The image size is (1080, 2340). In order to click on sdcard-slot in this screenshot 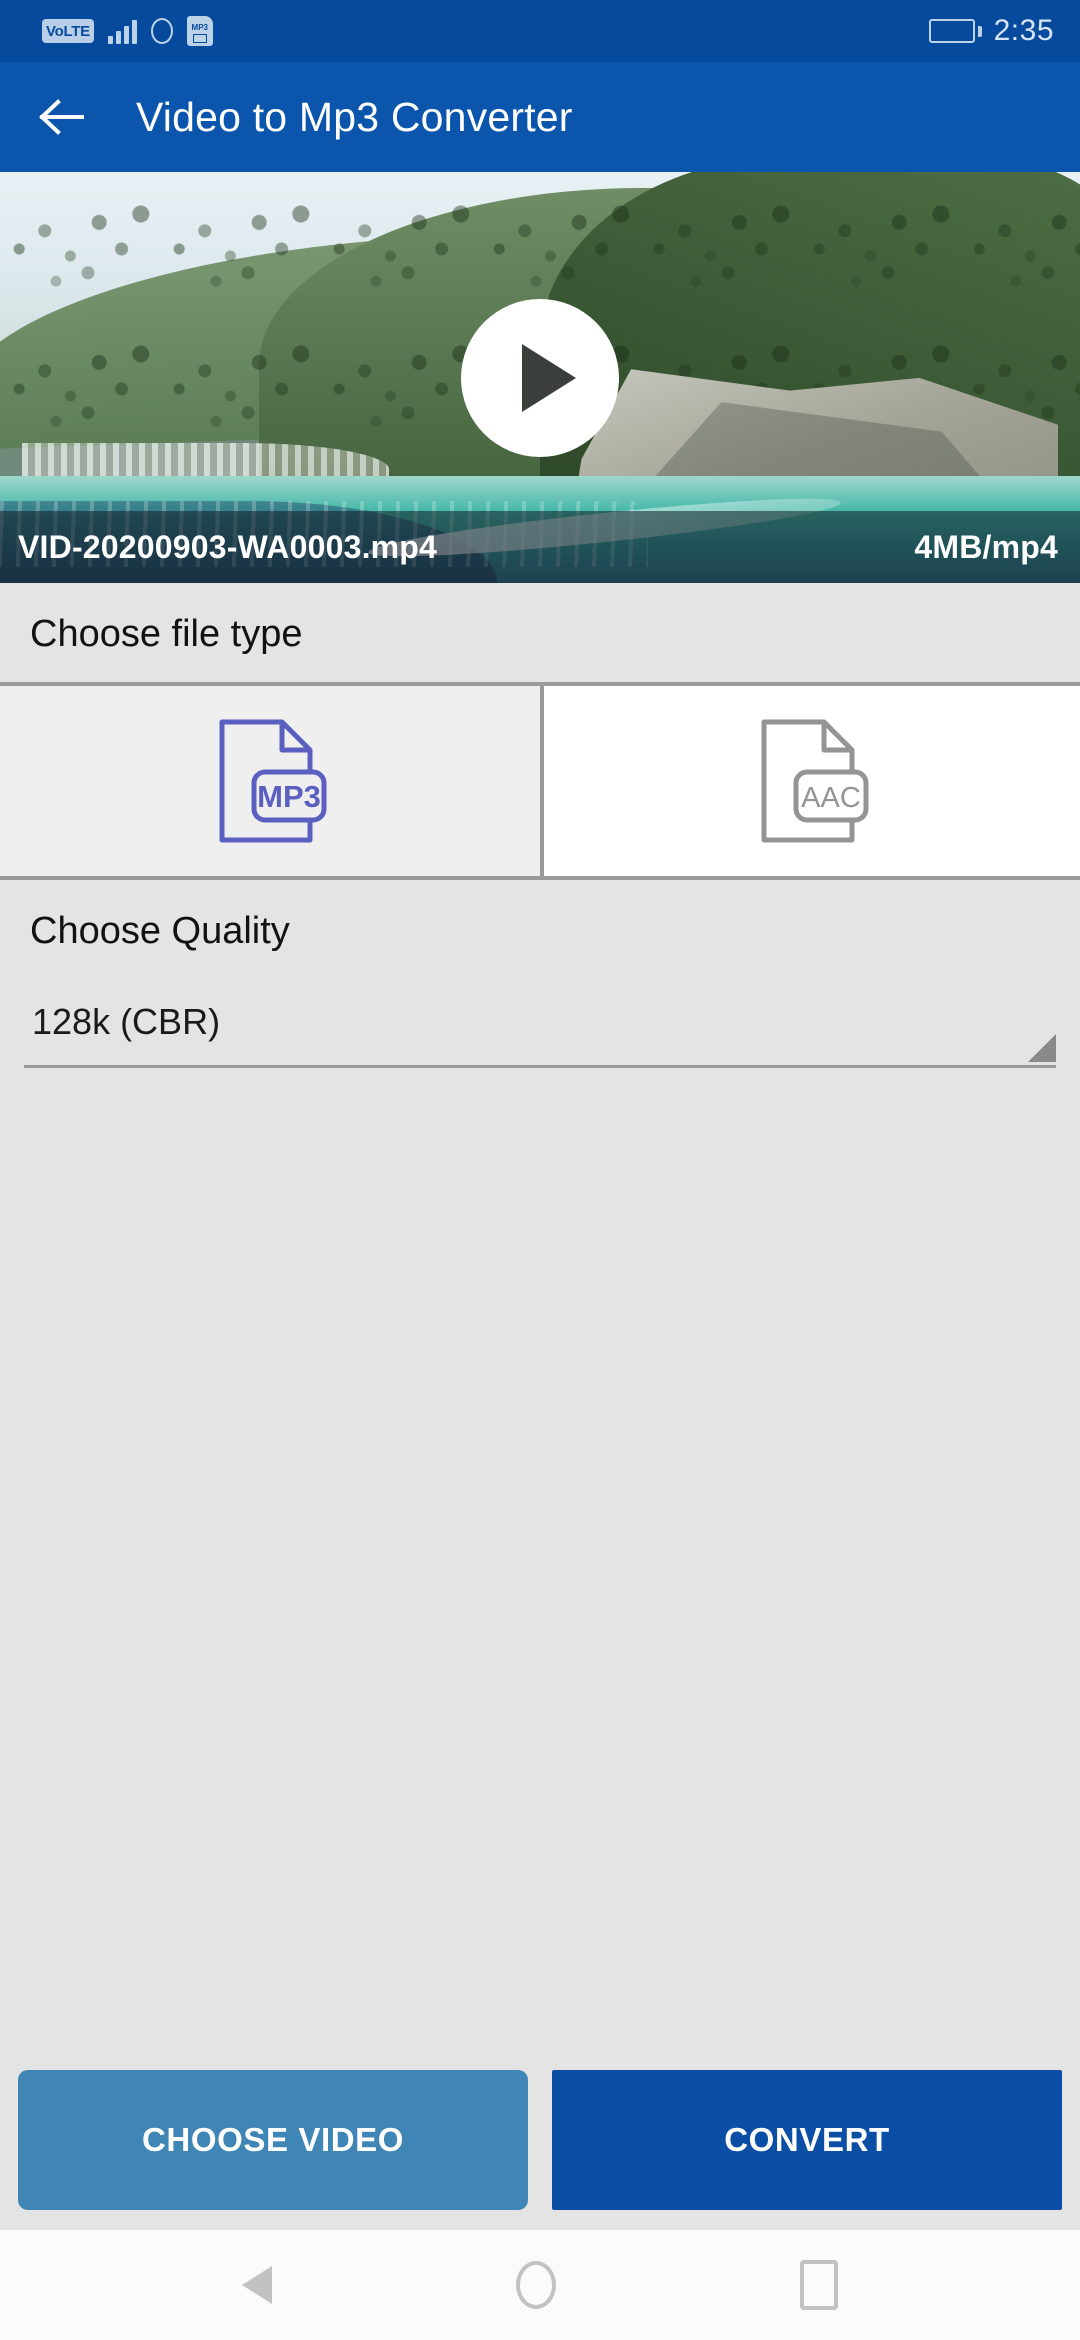, I will do `click(199, 38)`.